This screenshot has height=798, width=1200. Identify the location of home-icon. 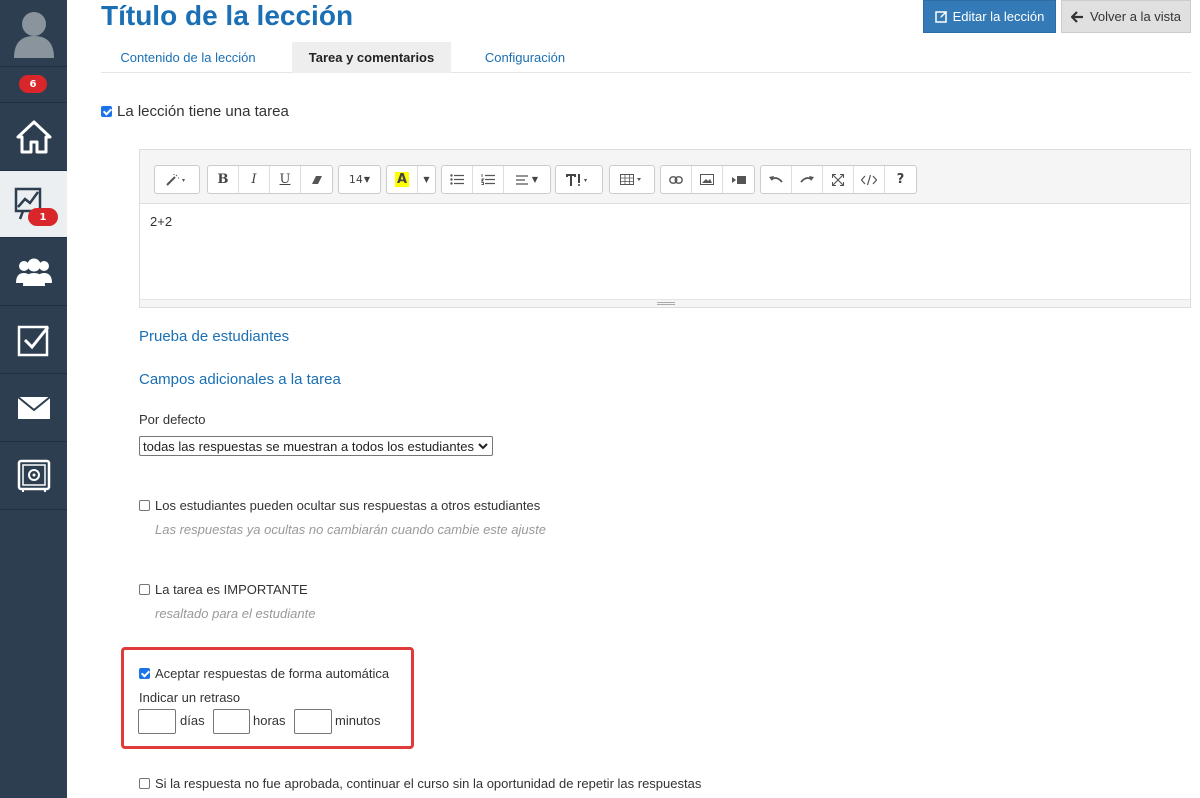
(33, 136).